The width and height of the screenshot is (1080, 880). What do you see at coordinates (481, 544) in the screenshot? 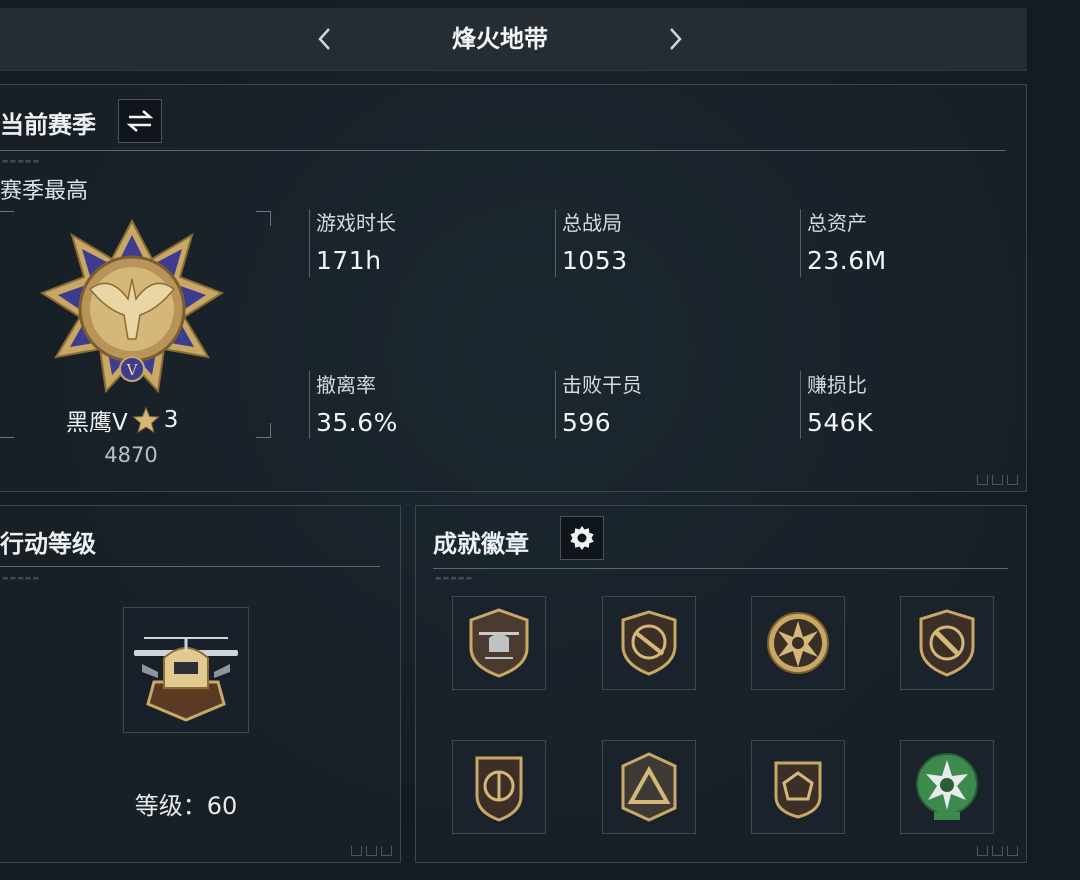
I see `badges-title: 成就徽章` at bounding box center [481, 544].